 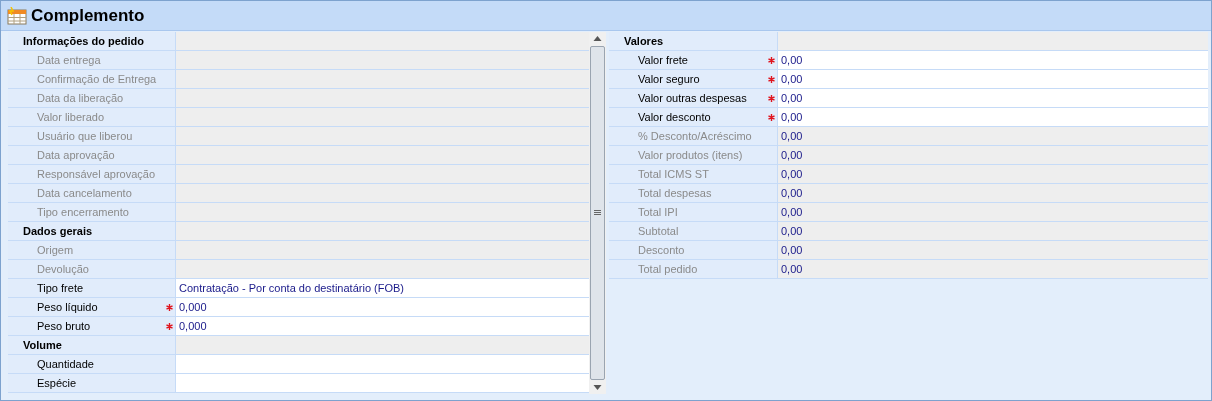 What do you see at coordinates (83, 41) in the screenshot?
I see `group-heading: Informações do pedido` at bounding box center [83, 41].